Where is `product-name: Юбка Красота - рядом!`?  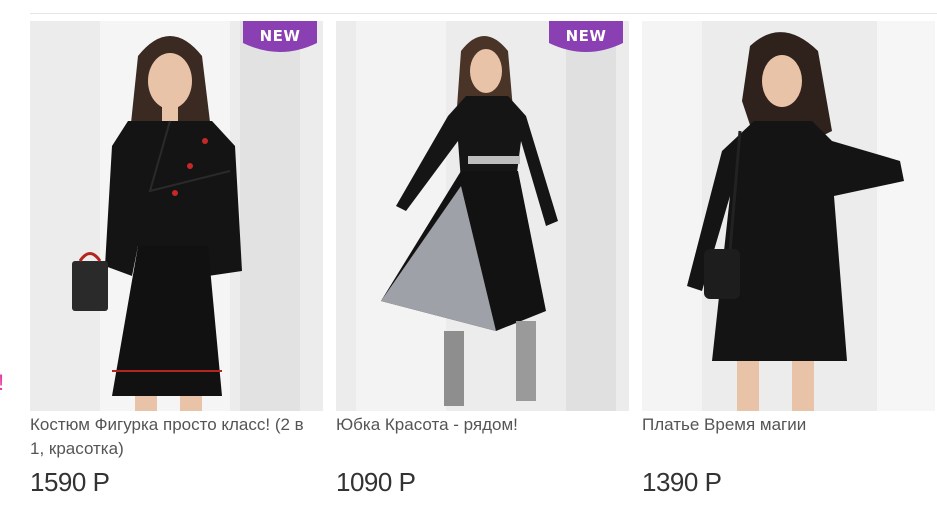 product-name: Юбка Красота - рядом! is located at coordinates (473, 425).